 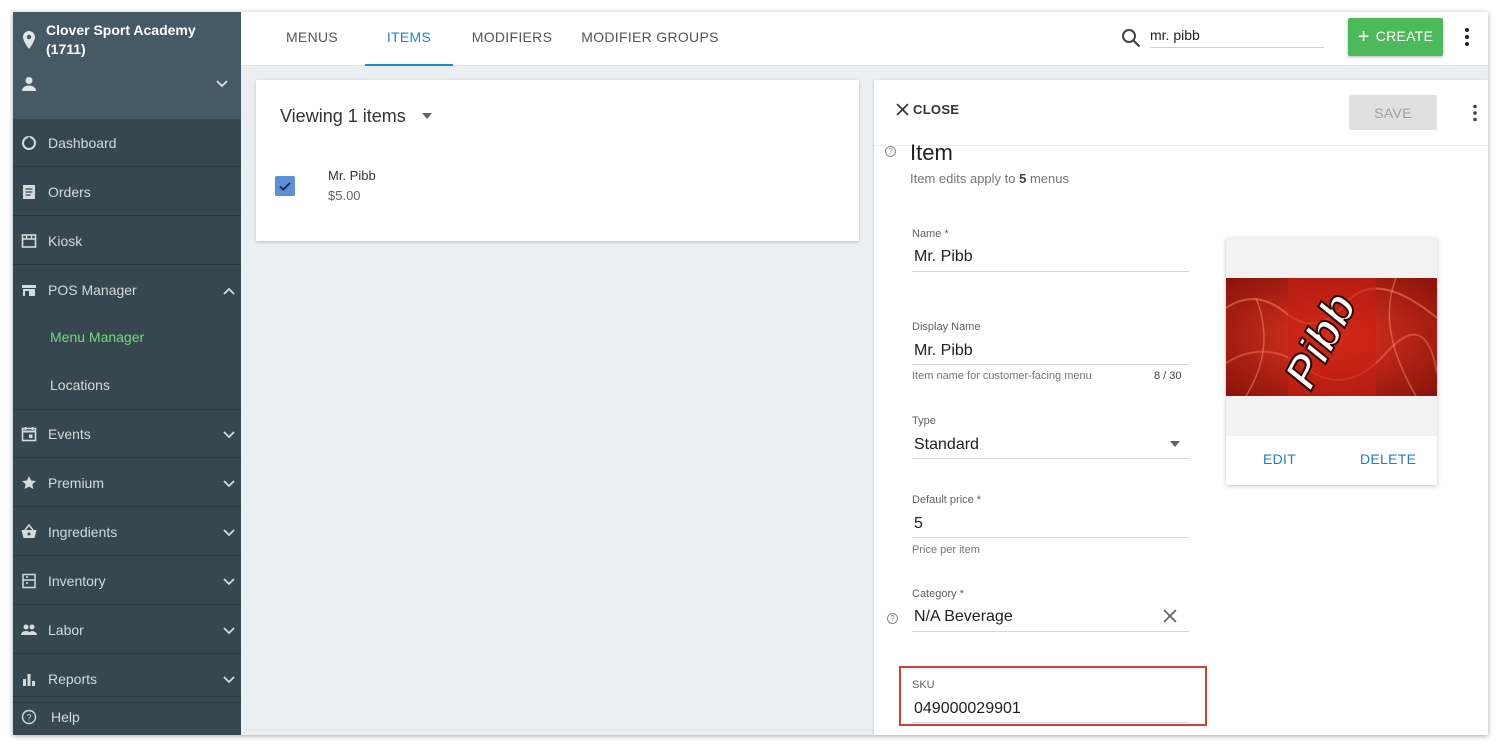 What do you see at coordinates (512, 39) in the screenshot?
I see `tab-modifiers: MODIFIERS` at bounding box center [512, 39].